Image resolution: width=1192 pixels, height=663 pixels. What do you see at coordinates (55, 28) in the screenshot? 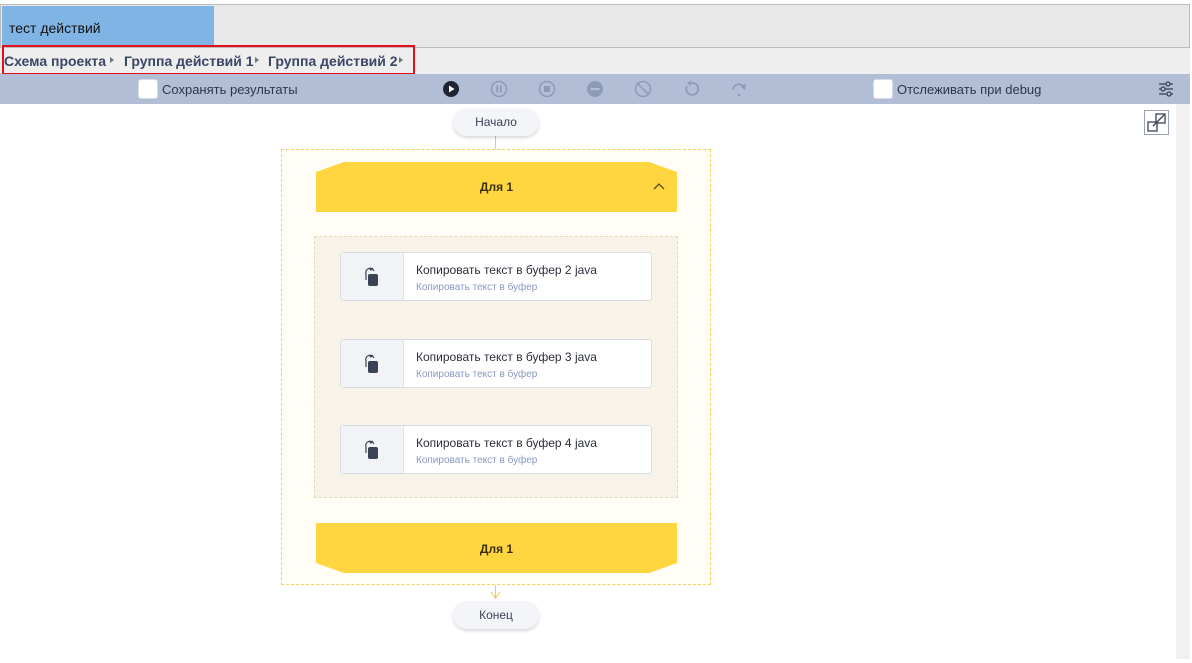
I see `tab-title: тест действий` at bounding box center [55, 28].